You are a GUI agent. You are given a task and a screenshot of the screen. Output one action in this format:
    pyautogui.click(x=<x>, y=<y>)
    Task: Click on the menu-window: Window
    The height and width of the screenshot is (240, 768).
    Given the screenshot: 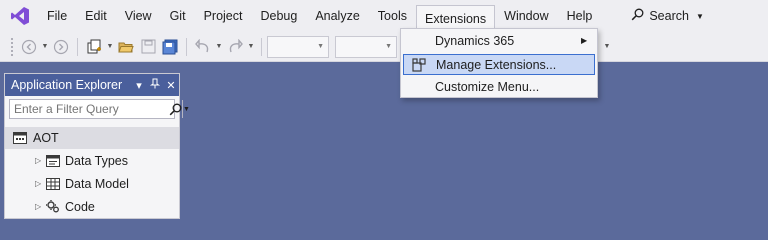 What is the action you would take?
    pyautogui.click(x=526, y=16)
    